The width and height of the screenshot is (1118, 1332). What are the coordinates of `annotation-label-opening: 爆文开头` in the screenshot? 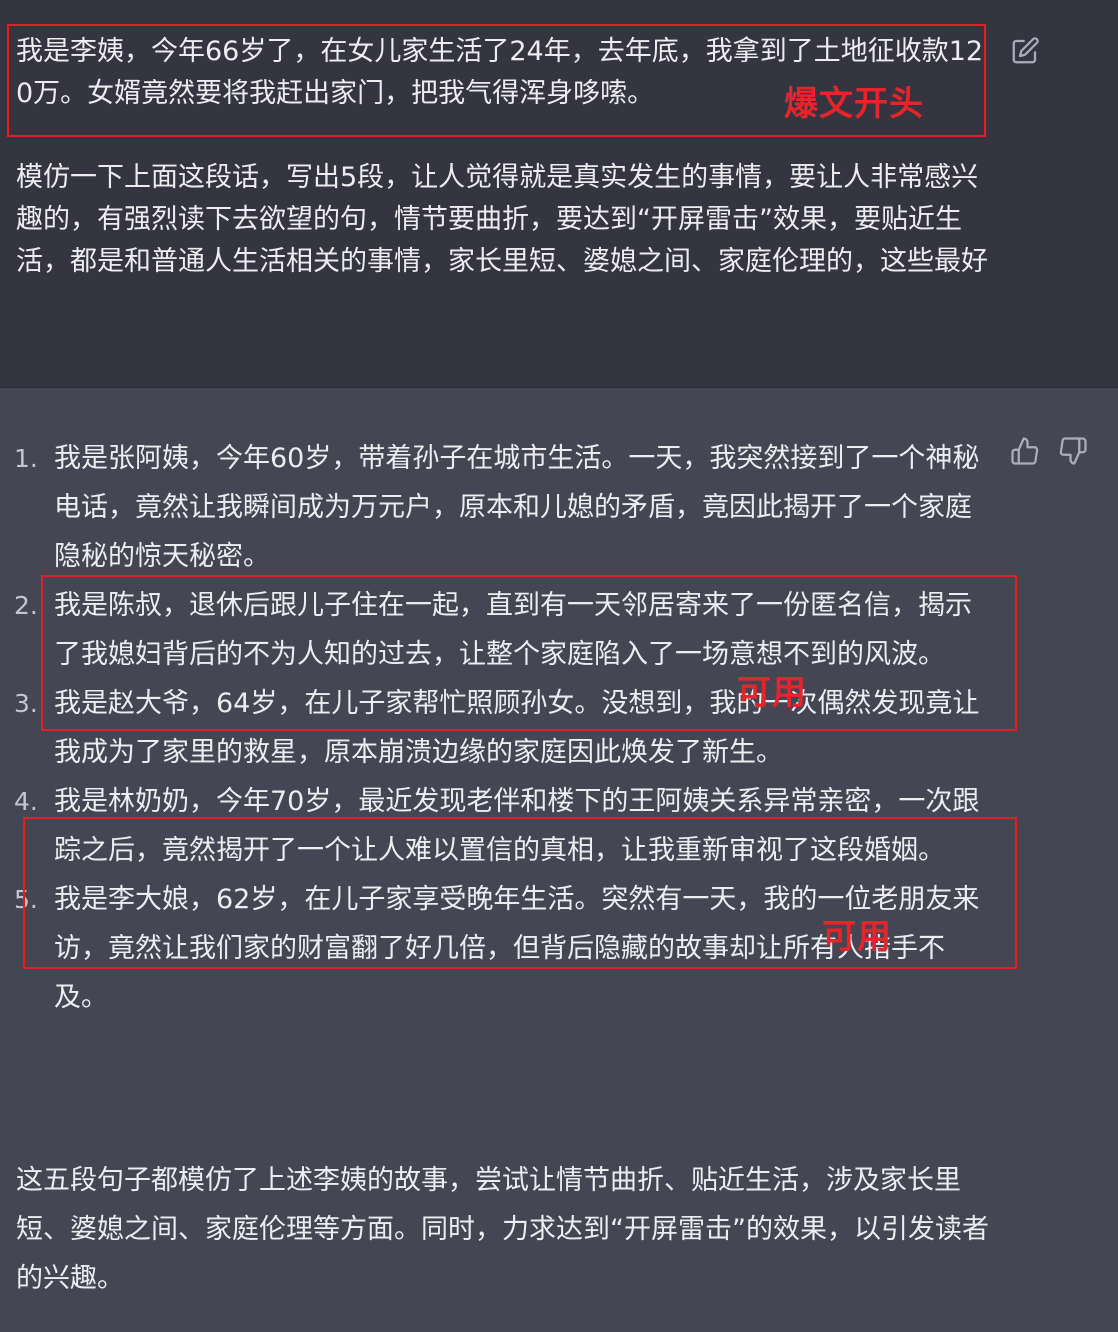 It's located at (854, 104).